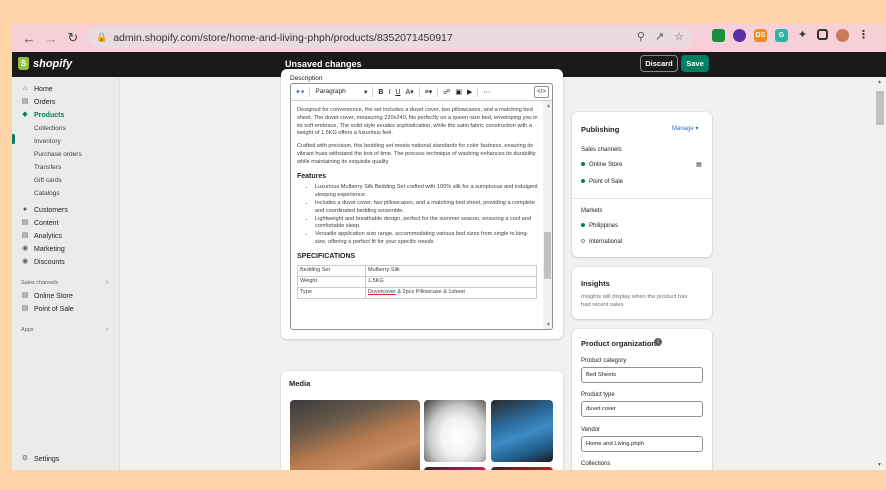 The height and width of the screenshot is (490, 886). Describe the element at coordinates (40, 223) in the screenshot. I see `sidebar-item-content: ▤ Content` at that location.